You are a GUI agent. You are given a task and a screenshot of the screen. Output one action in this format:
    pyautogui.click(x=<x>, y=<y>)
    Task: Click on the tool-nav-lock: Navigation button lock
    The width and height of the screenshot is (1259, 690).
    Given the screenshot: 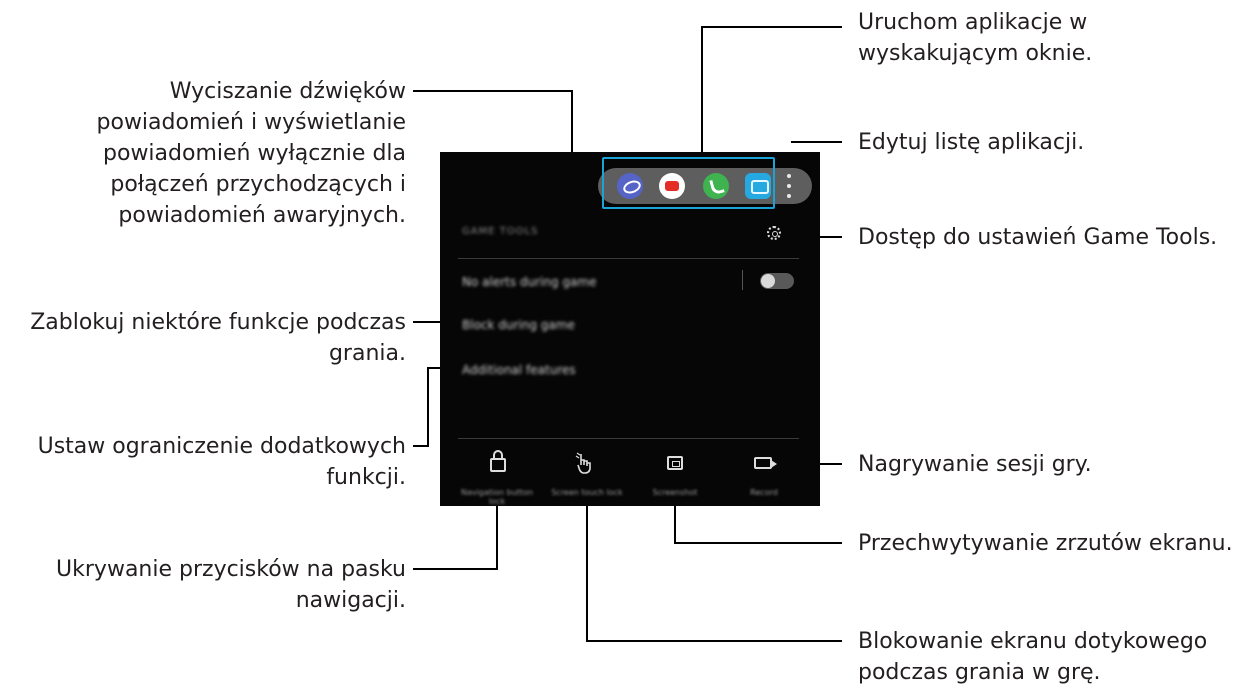 What is the action you would take?
    pyautogui.click(x=497, y=478)
    